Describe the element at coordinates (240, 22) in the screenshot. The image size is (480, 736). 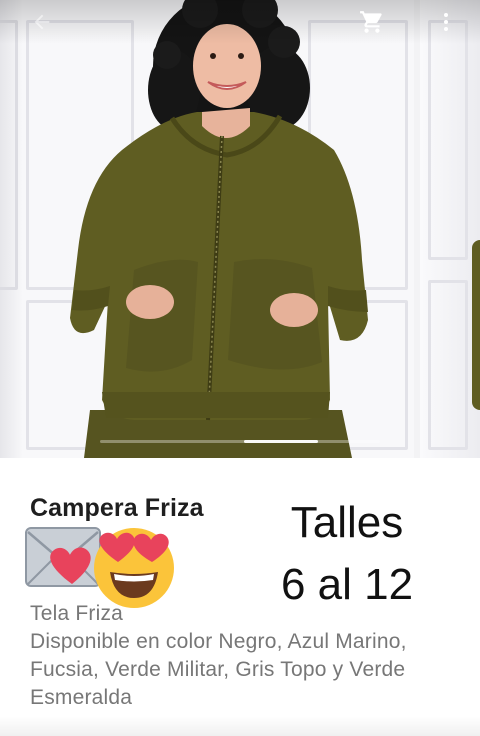
I see `top-app-bar` at that location.